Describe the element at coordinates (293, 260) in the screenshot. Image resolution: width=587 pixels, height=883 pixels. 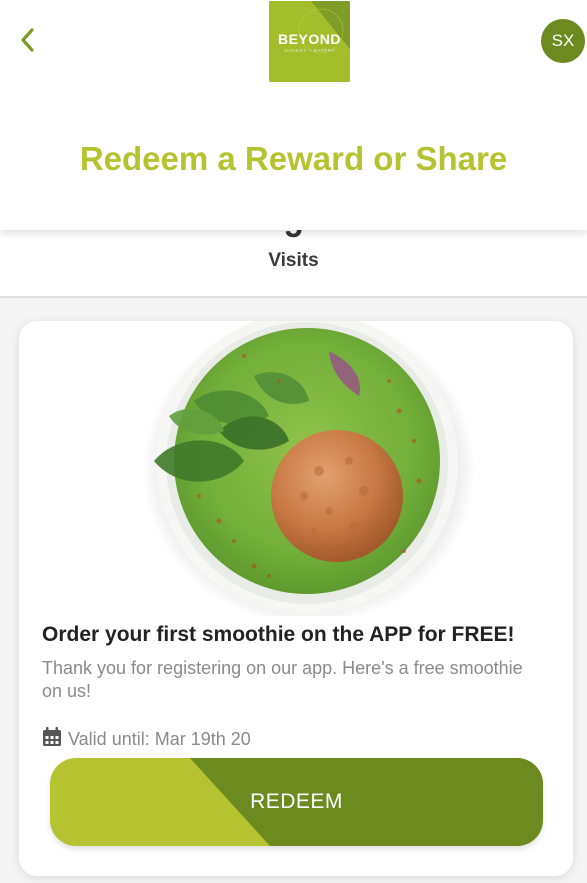
I see `visits-label: Visits` at that location.